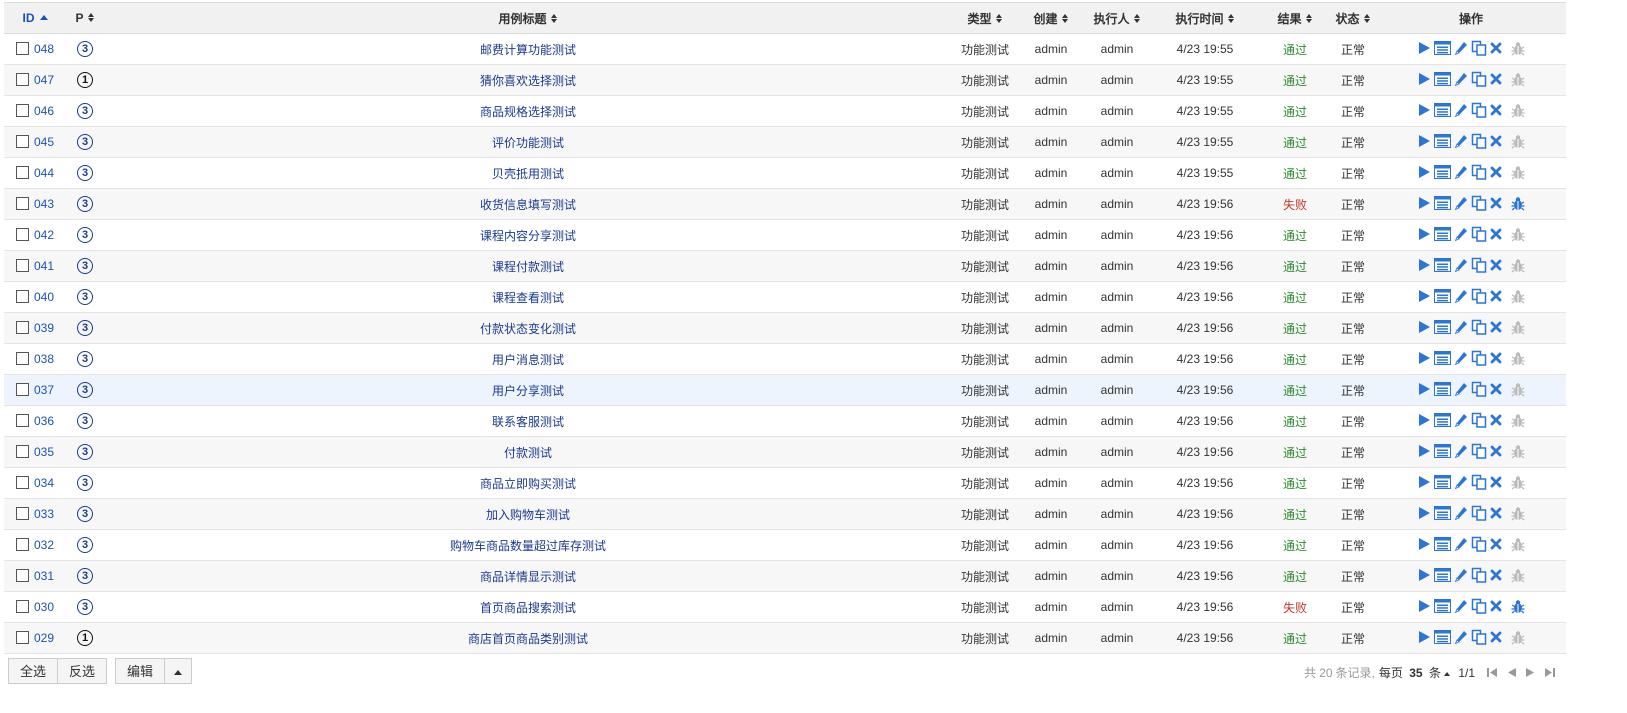  I want to click on column-header-result: 结果, so click(1295, 18).